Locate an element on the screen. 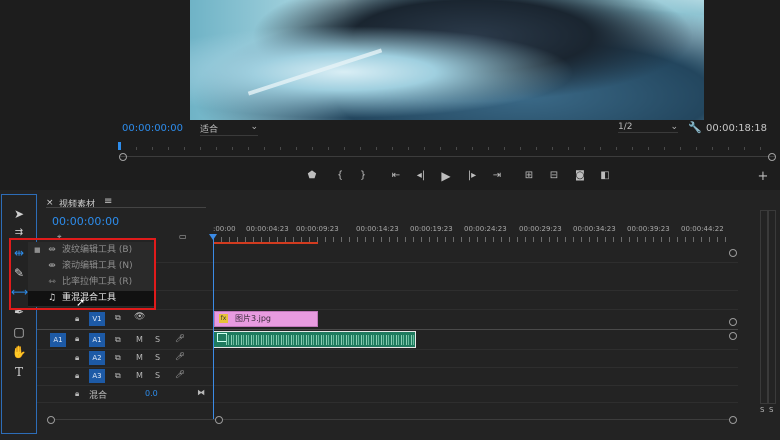 The height and width of the screenshot is (440, 780). zoom-scroll-bar is located at coordinates (447, 156).